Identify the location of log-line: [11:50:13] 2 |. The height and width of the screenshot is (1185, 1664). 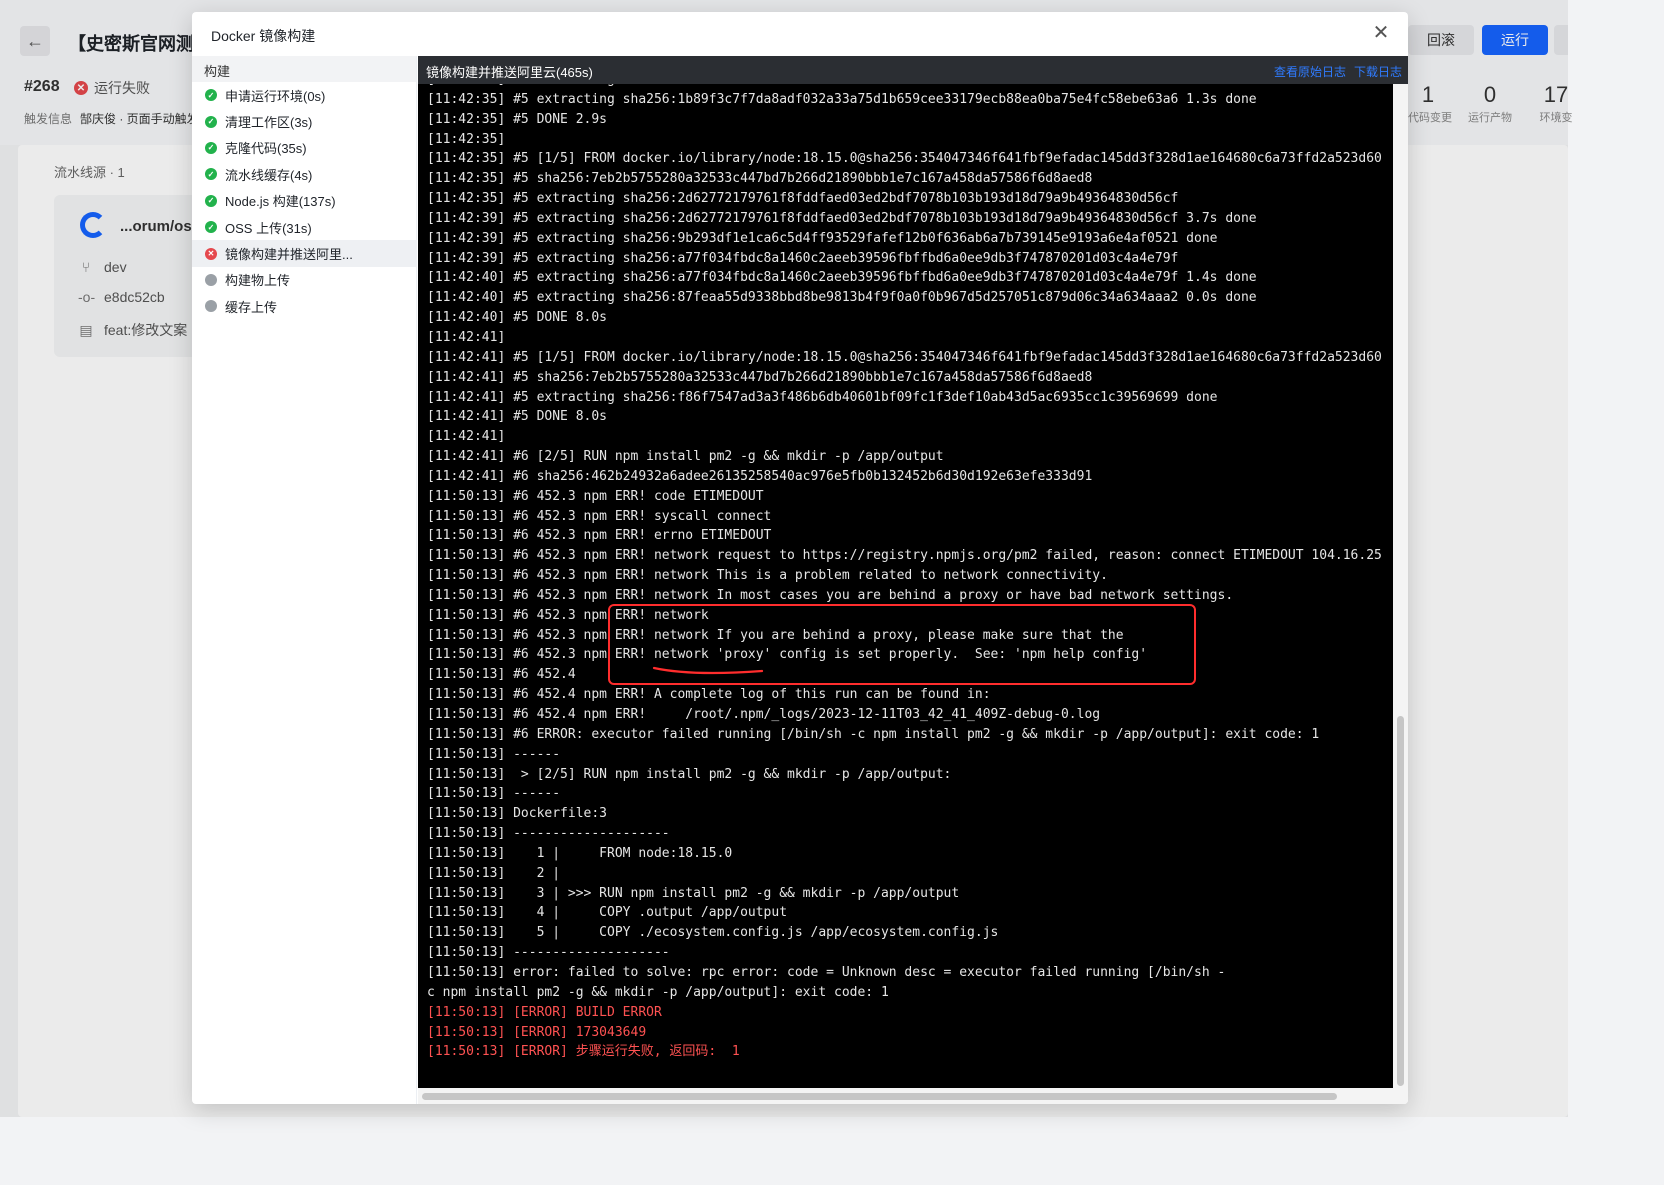
(494, 873).